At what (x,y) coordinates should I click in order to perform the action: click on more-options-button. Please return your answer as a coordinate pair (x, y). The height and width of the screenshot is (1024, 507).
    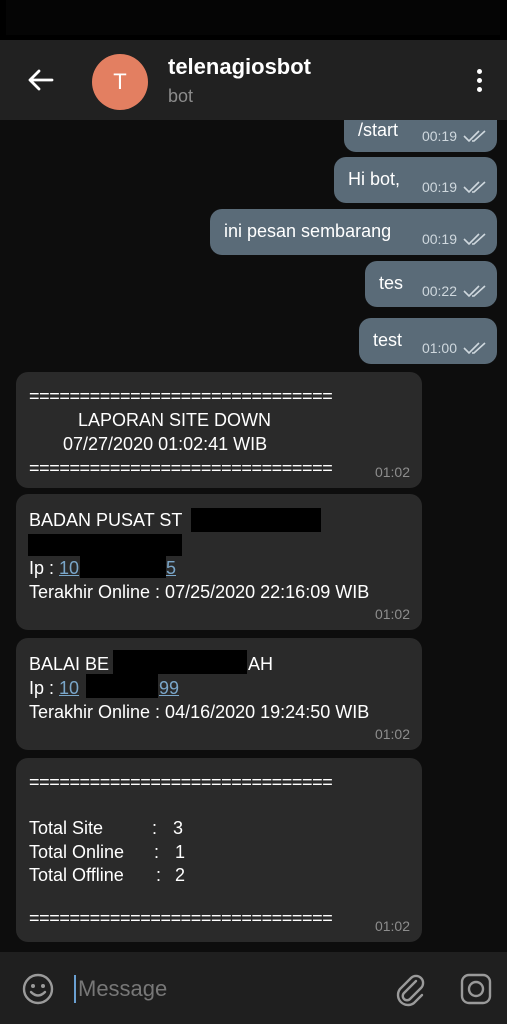
    Looking at the image, I should click on (479, 80).